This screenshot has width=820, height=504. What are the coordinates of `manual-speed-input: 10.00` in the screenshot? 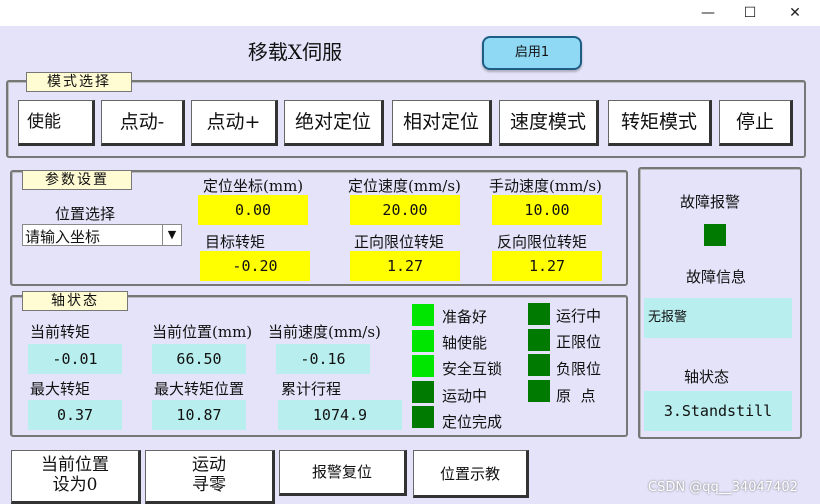 It's located at (547, 210).